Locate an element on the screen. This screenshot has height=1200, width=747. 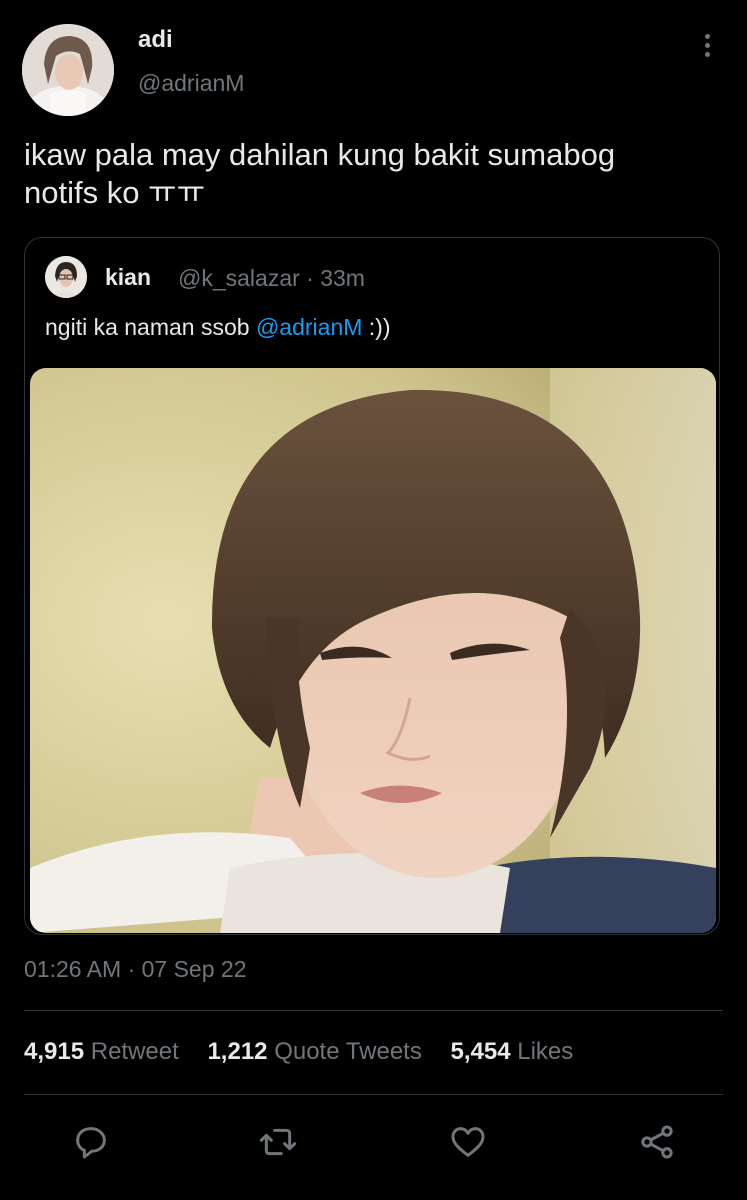
quoted-tweet-text: ngiti ka naman ssob @adrianM :)) is located at coordinates (218, 327).